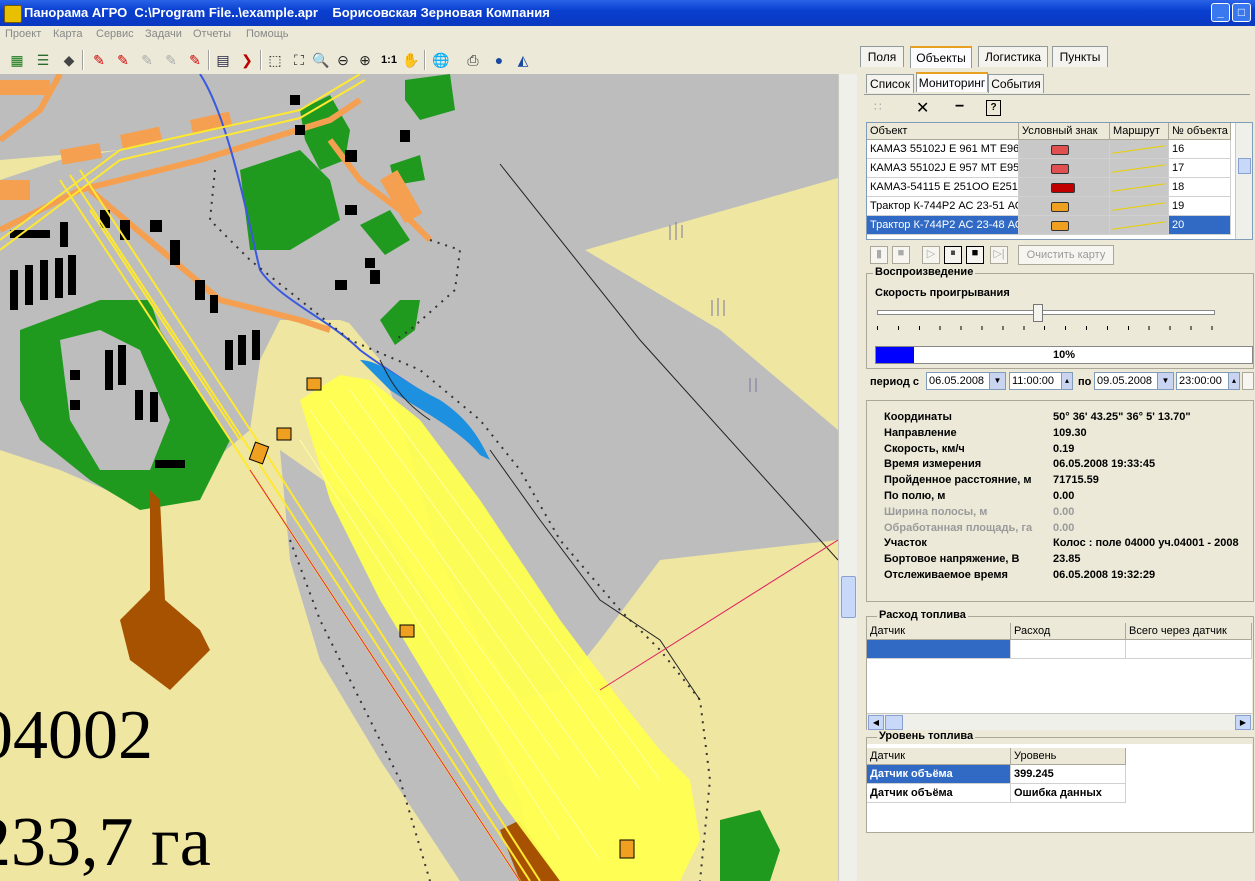 Image resolution: width=1255 pixels, height=881 pixels. What do you see at coordinates (943, 149) in the screenshot?
I see `table-row-object-name: КАМАЗ 55102J Е 961 МТ Е96` at bounding box center [943, 149].